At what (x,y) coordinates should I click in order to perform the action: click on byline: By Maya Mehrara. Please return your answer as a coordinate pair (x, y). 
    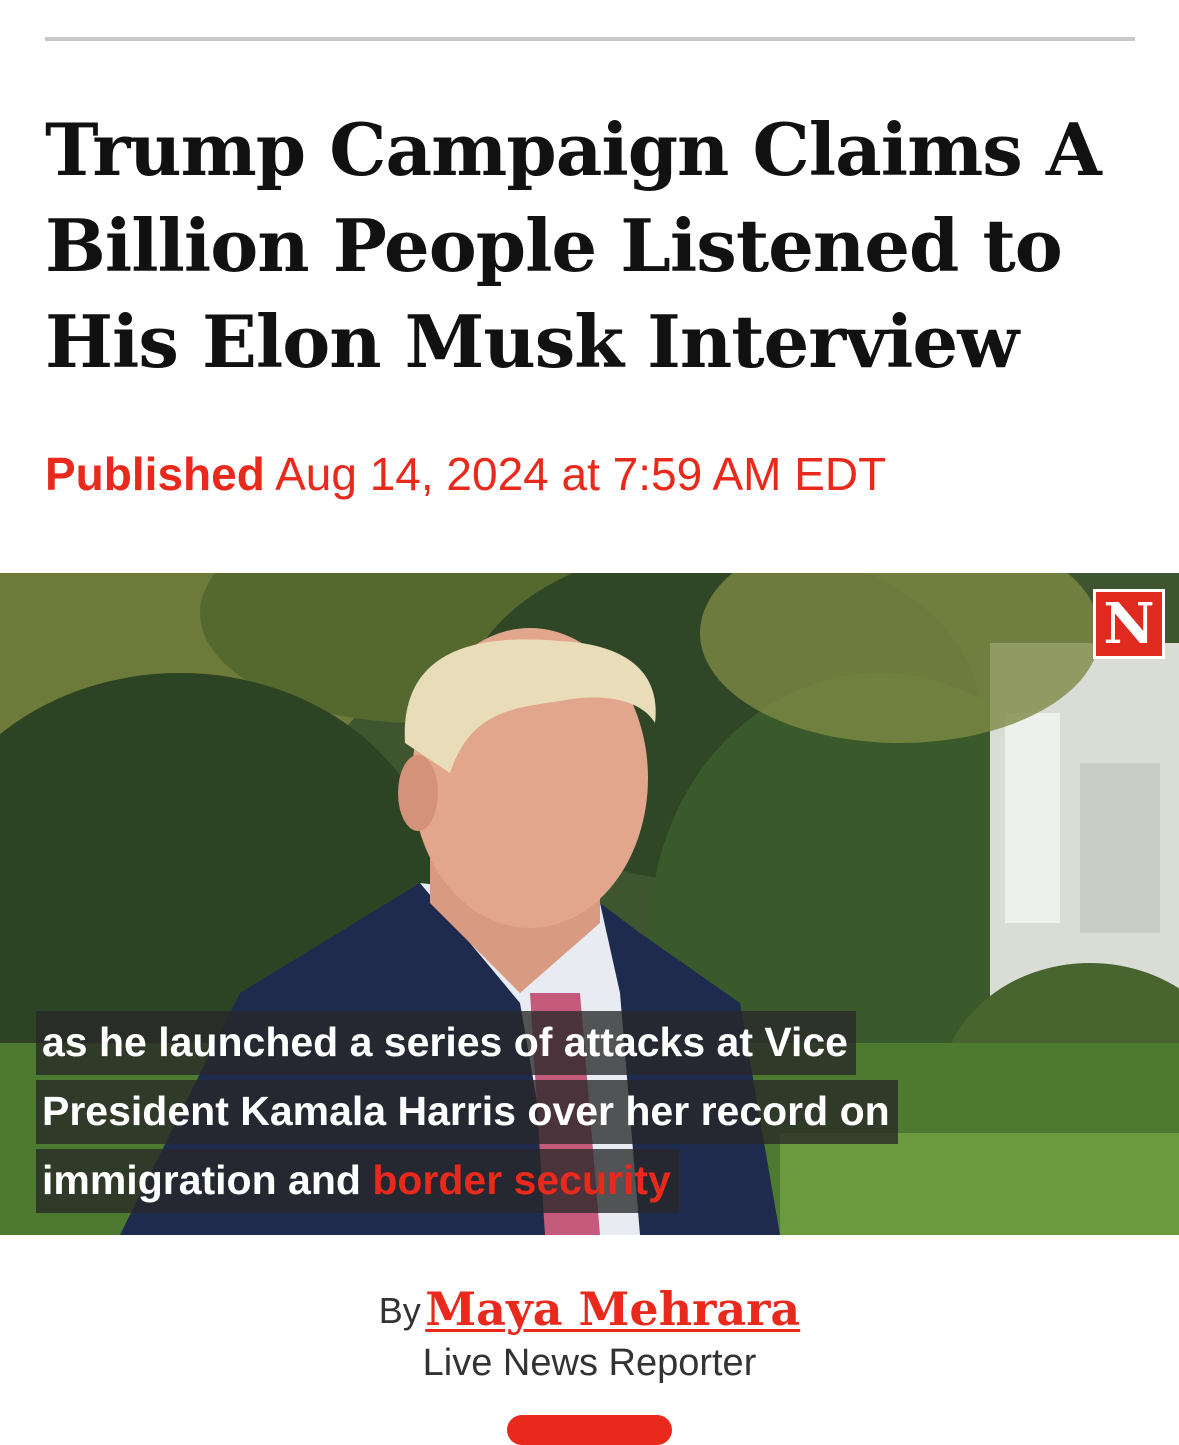
    Looking at the image, I should click on (589, 1309).